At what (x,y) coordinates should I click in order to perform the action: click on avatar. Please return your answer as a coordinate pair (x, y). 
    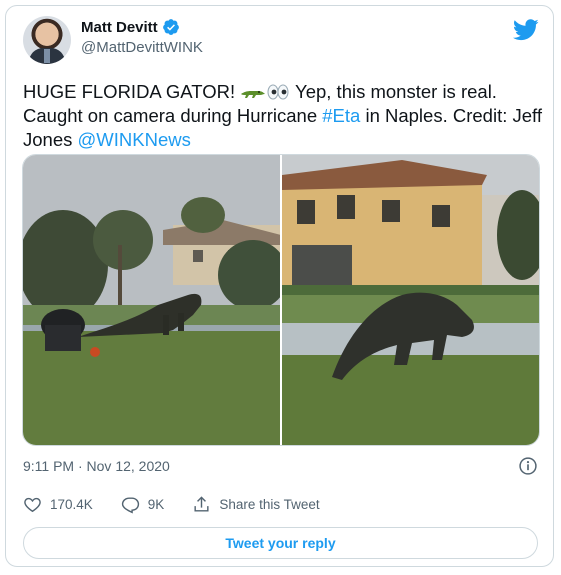
    Looking at the image, I should click on (47, 40).